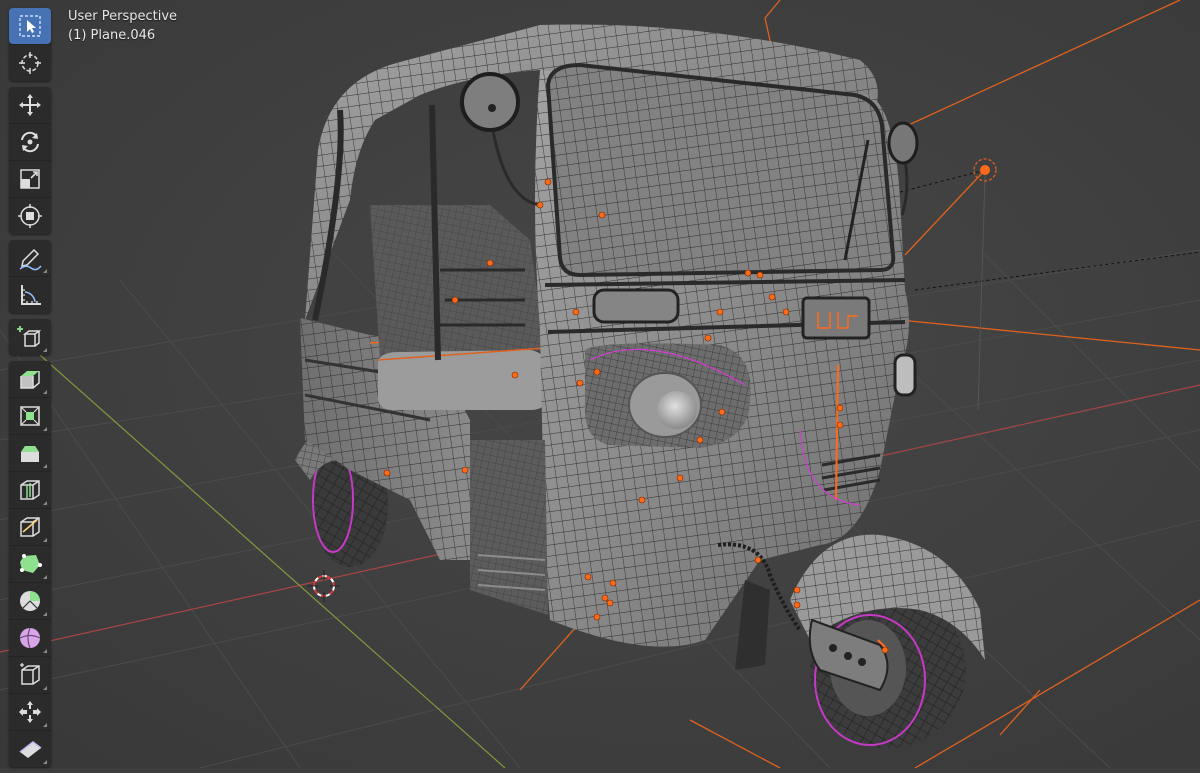 Image resolution: width=1200 pixels, height=773 pixels. I want to click on indicator-housing, so click(636, 306).